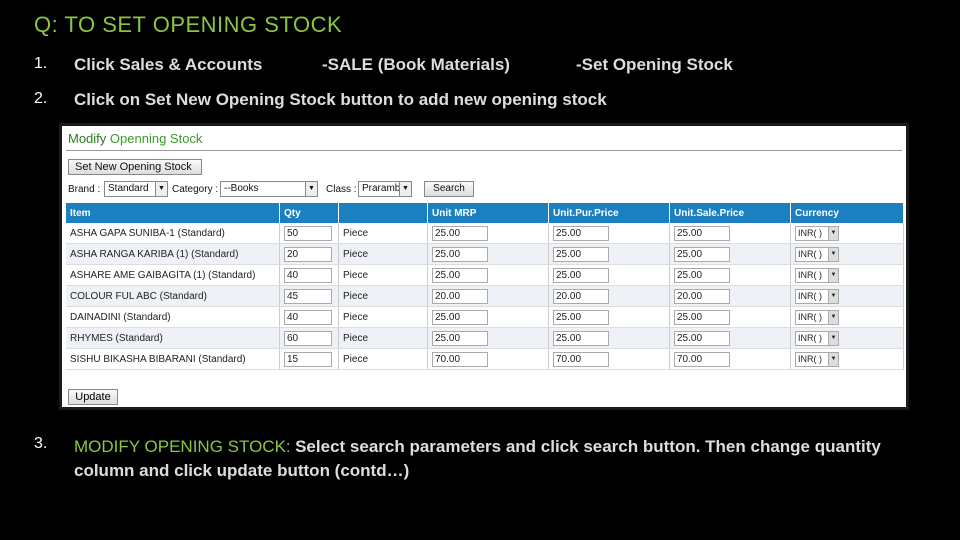  Describe the element at coordinates (308, 296) in the screenshot. I see `qty-input: 45` at that location.